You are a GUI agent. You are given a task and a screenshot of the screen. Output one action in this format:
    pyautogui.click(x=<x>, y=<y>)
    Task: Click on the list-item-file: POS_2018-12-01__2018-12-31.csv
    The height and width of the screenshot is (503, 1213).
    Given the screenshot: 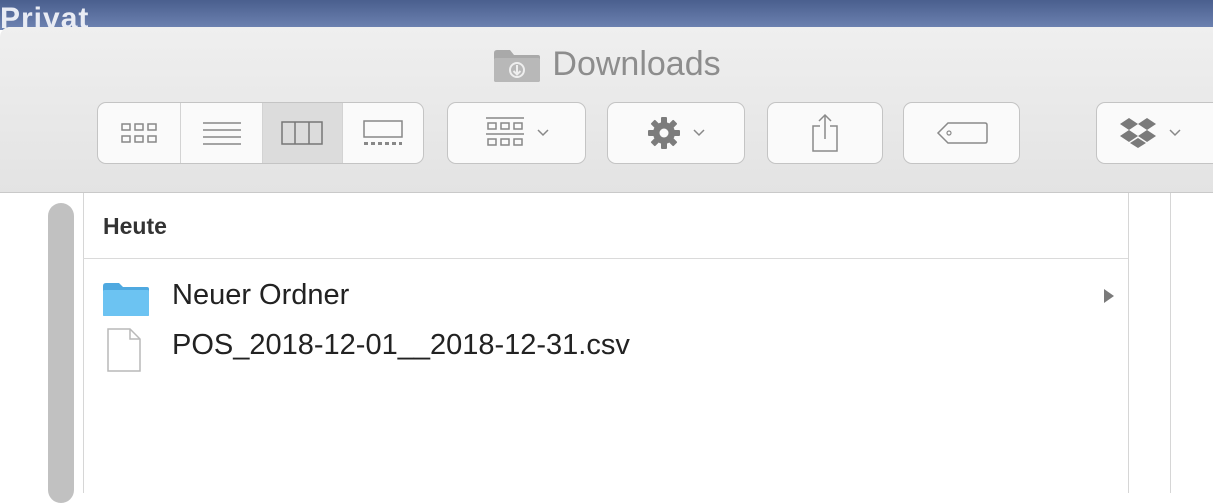 What is the action you would take?
    pyautogui.click(x=606, y=347)
    